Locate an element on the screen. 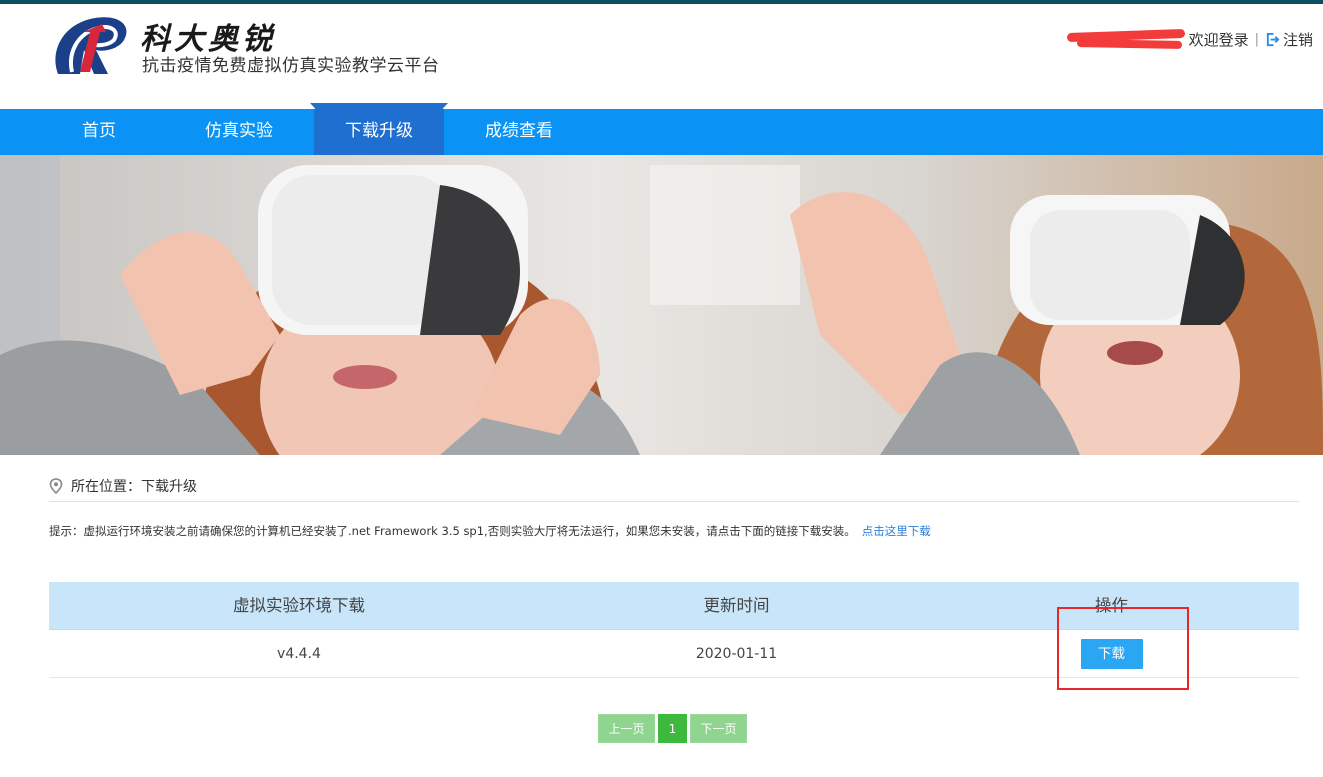 The width and height of the screenshot is (1323, 777). welcome-text: 欢迎登录 is located at coordinates (1218, 39).